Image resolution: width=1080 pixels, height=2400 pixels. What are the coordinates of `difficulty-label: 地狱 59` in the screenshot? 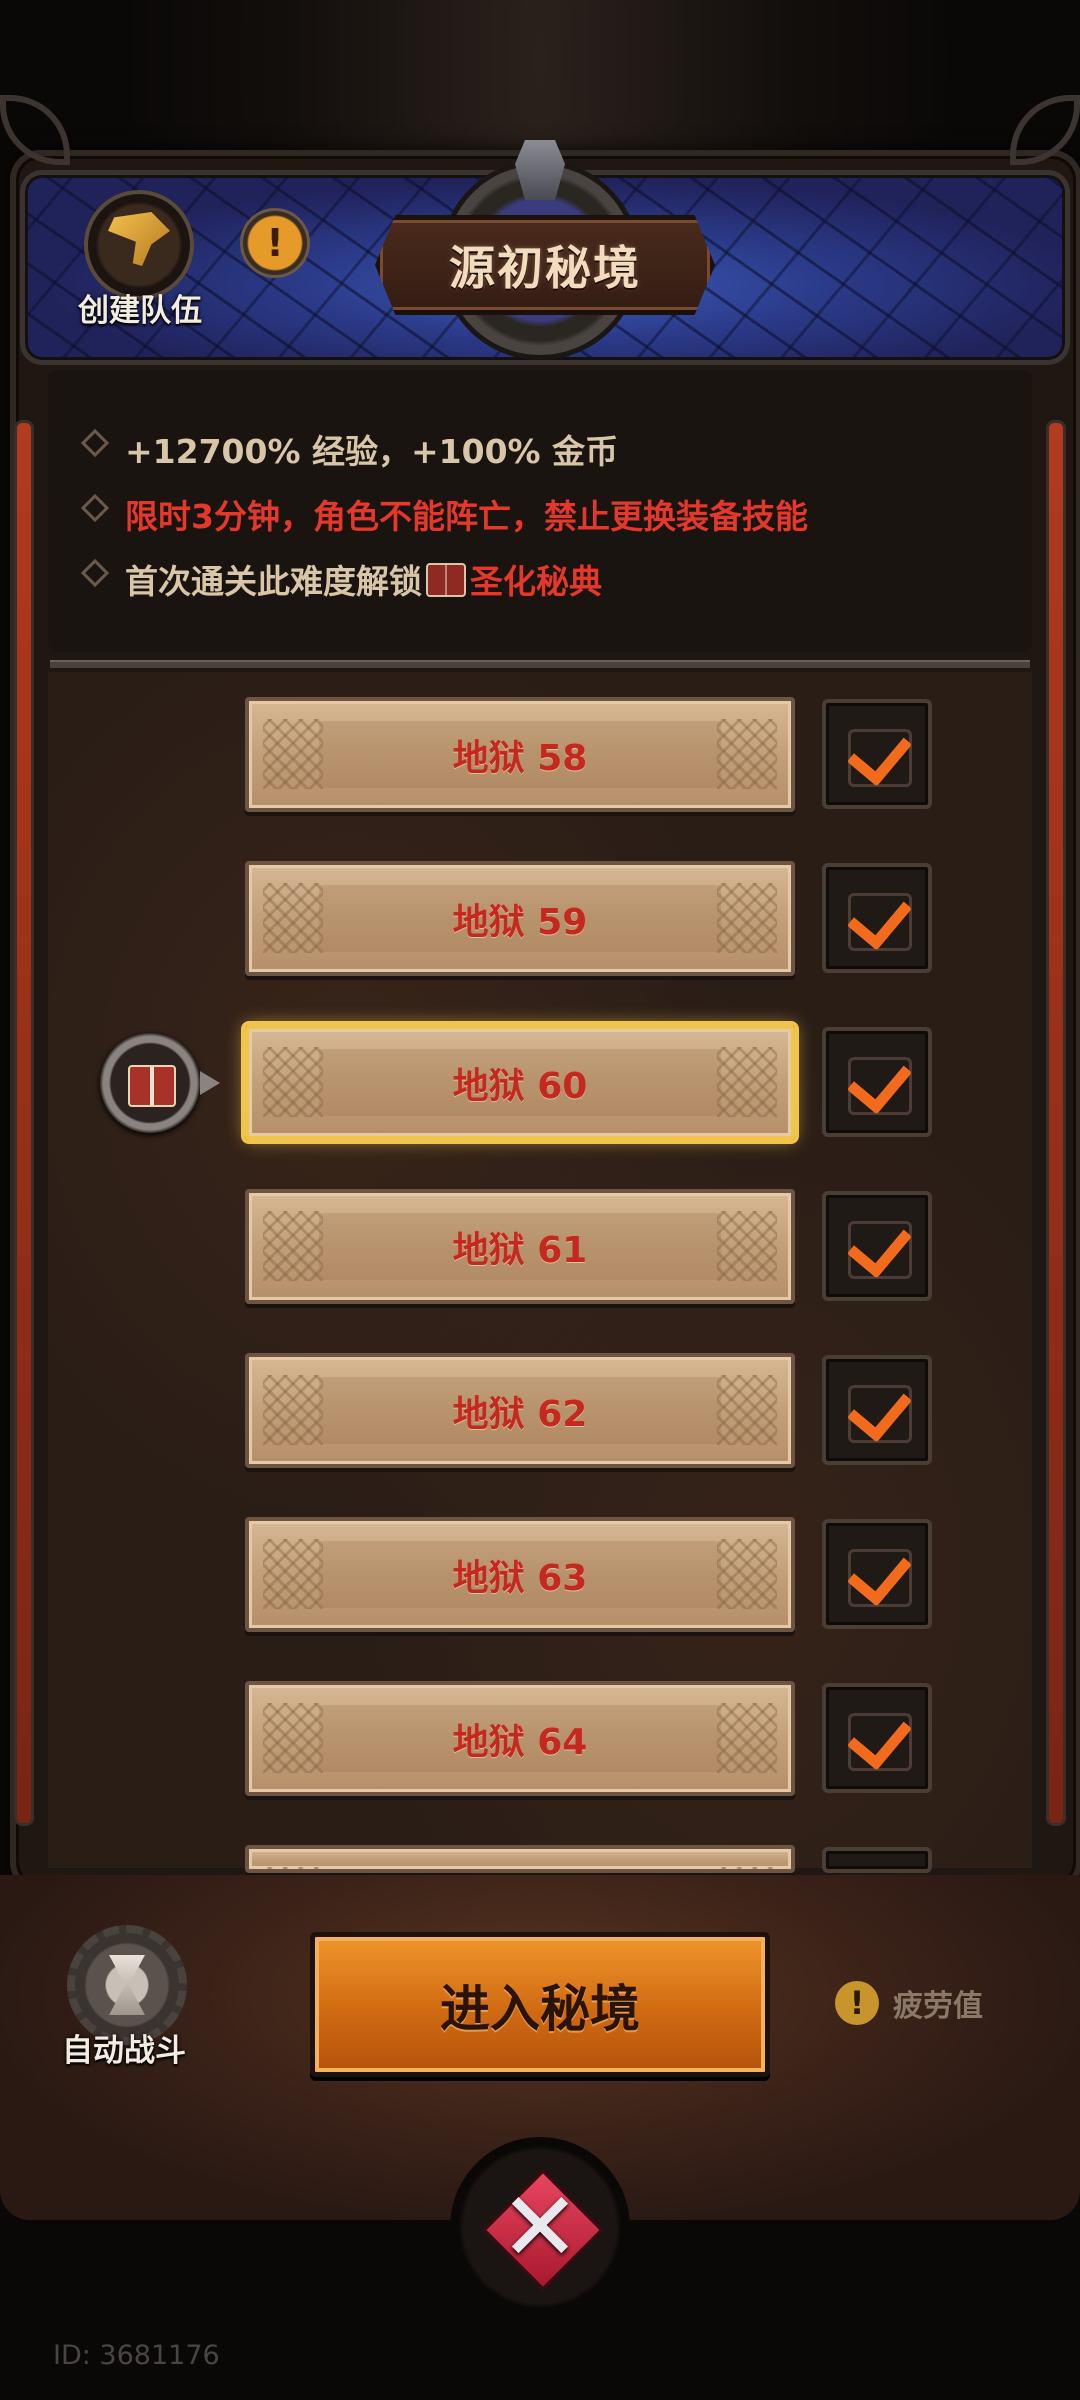 It's located at (520, 922).